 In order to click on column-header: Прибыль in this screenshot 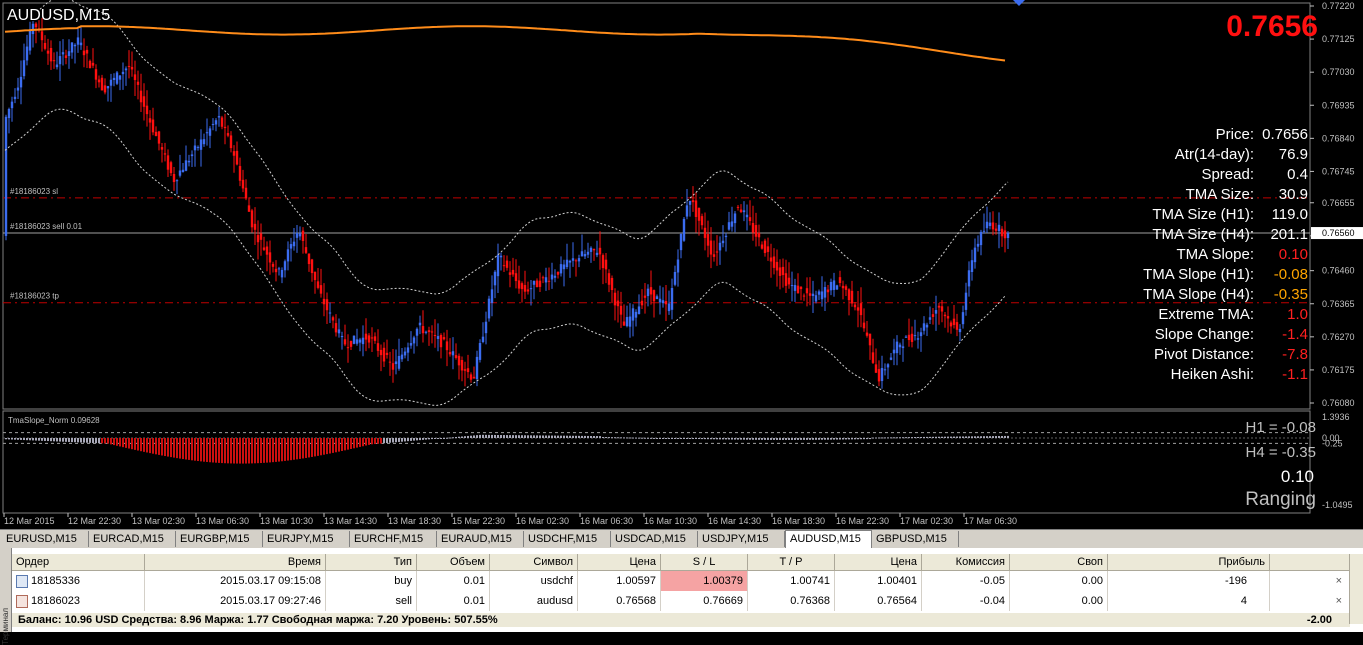, I will do `click(1189, 562)`.